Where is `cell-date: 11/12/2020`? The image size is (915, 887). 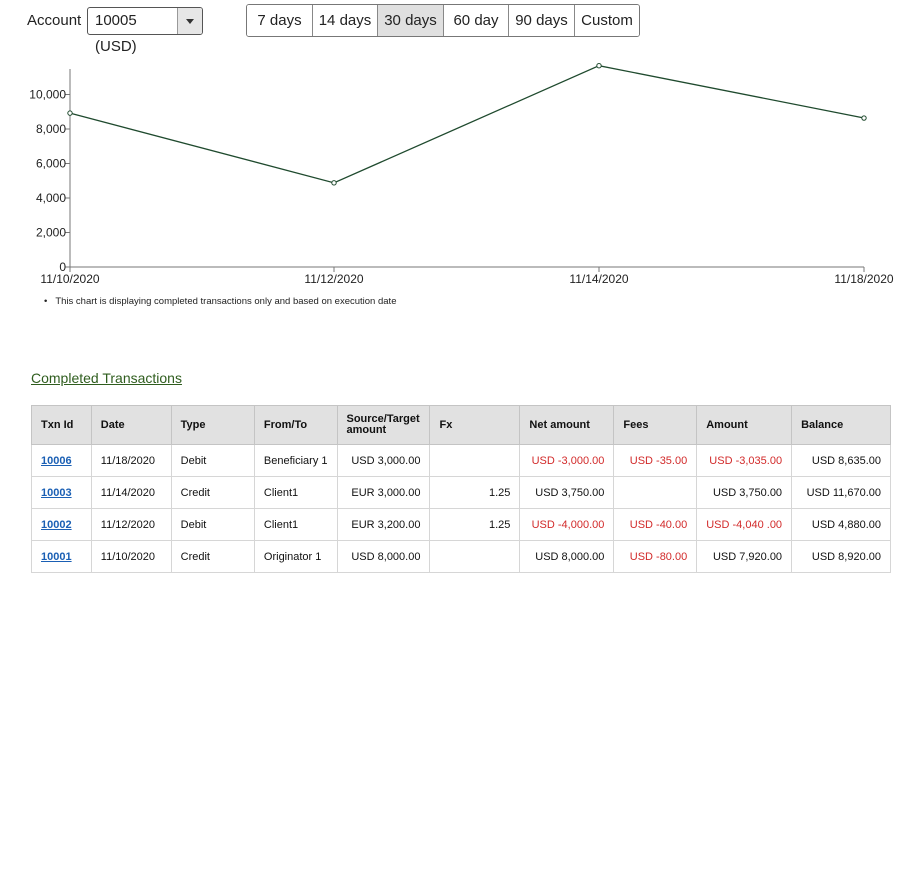
cell-date: 11/12/2020 is located at coordinates (131, 524).